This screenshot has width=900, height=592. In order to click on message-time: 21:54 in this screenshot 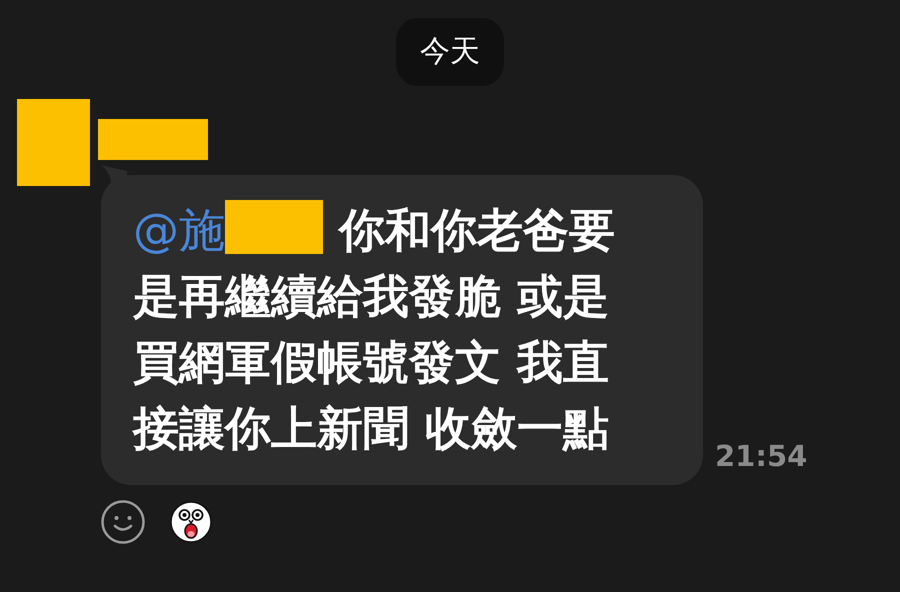, I will do `click(761, 457)`.